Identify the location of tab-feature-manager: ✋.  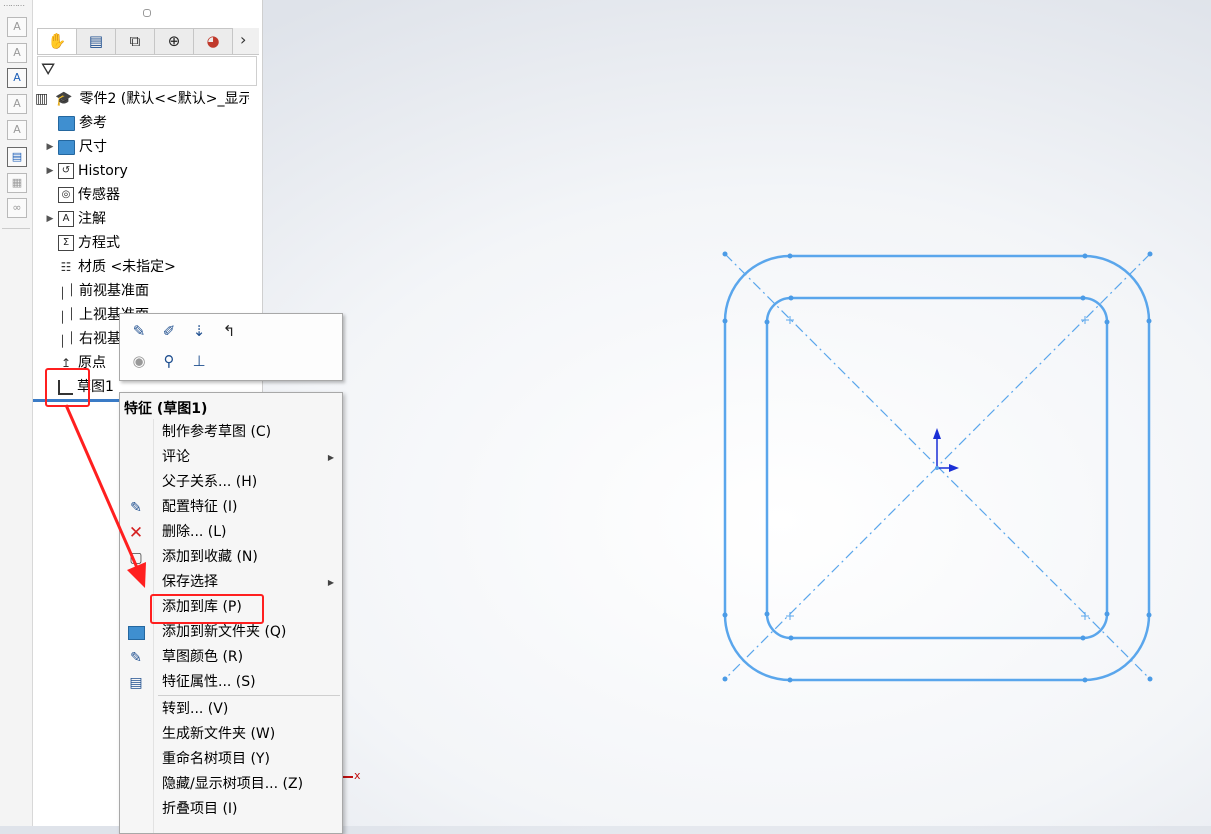
(57, 41).